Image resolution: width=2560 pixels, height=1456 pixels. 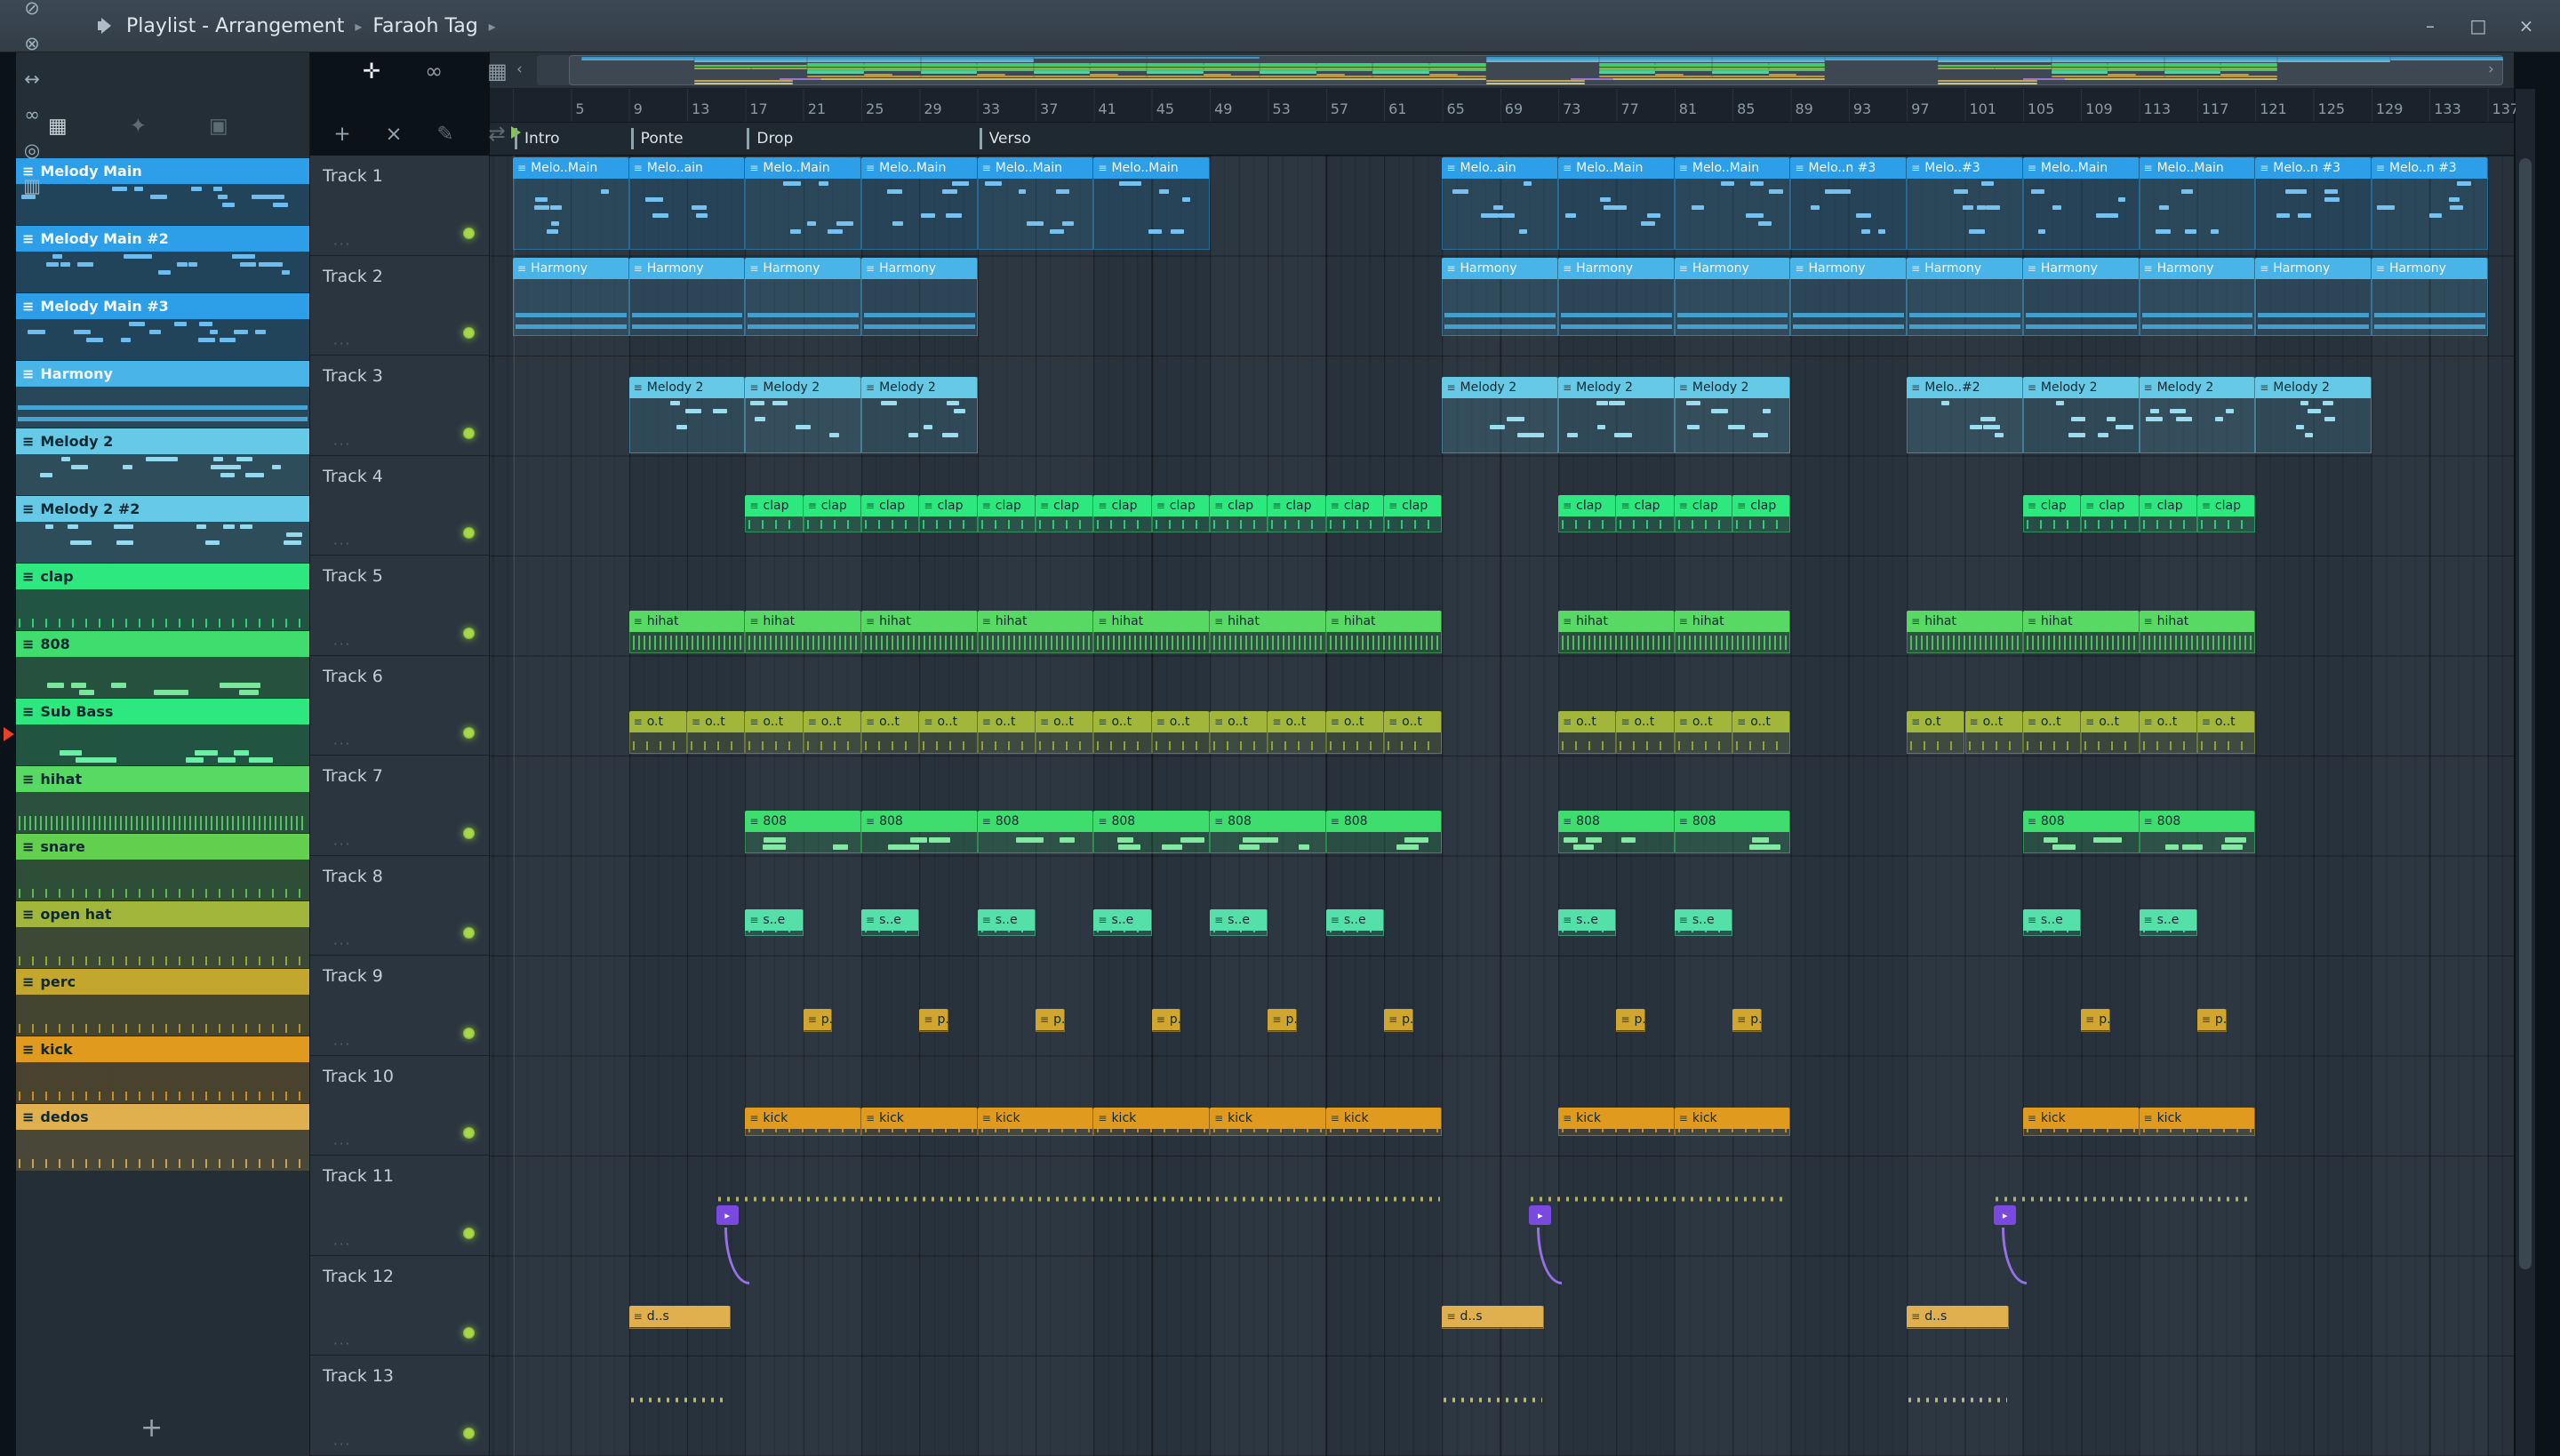 I want to click on automation-clip: ▸, so click(x=1560, y=1263).